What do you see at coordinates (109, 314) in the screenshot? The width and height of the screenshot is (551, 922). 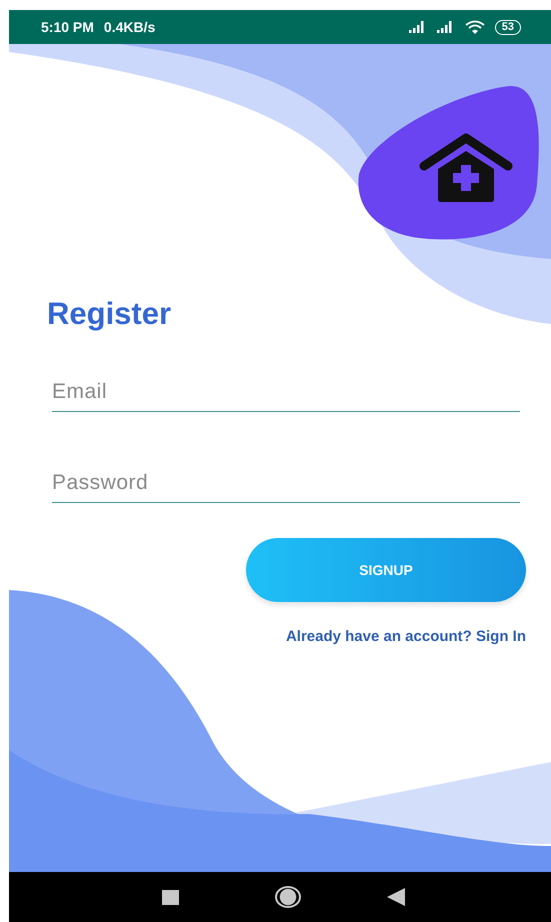 I see `register-heading: Register` at bounding box center [109, 314].